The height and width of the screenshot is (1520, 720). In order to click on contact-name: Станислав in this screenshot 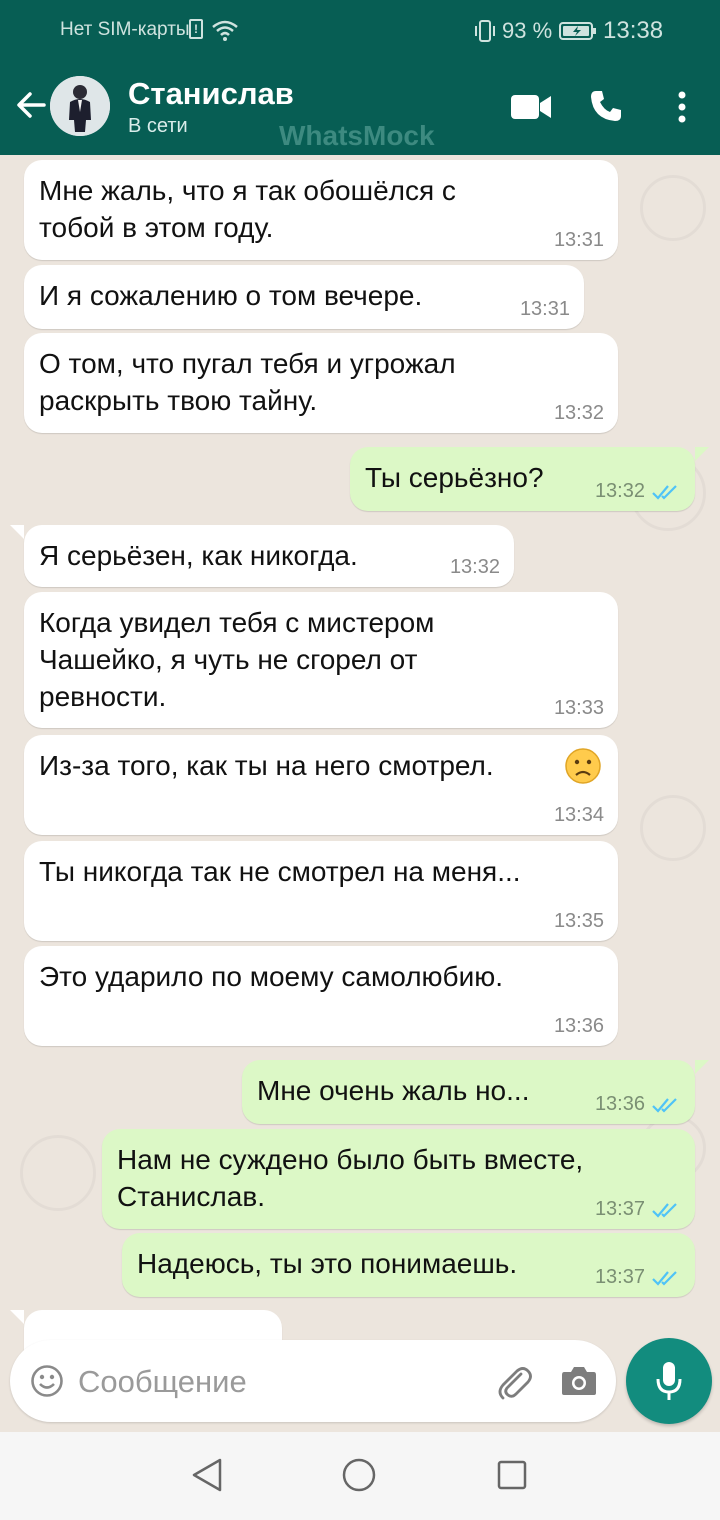, I will do `click(211, 94)`.